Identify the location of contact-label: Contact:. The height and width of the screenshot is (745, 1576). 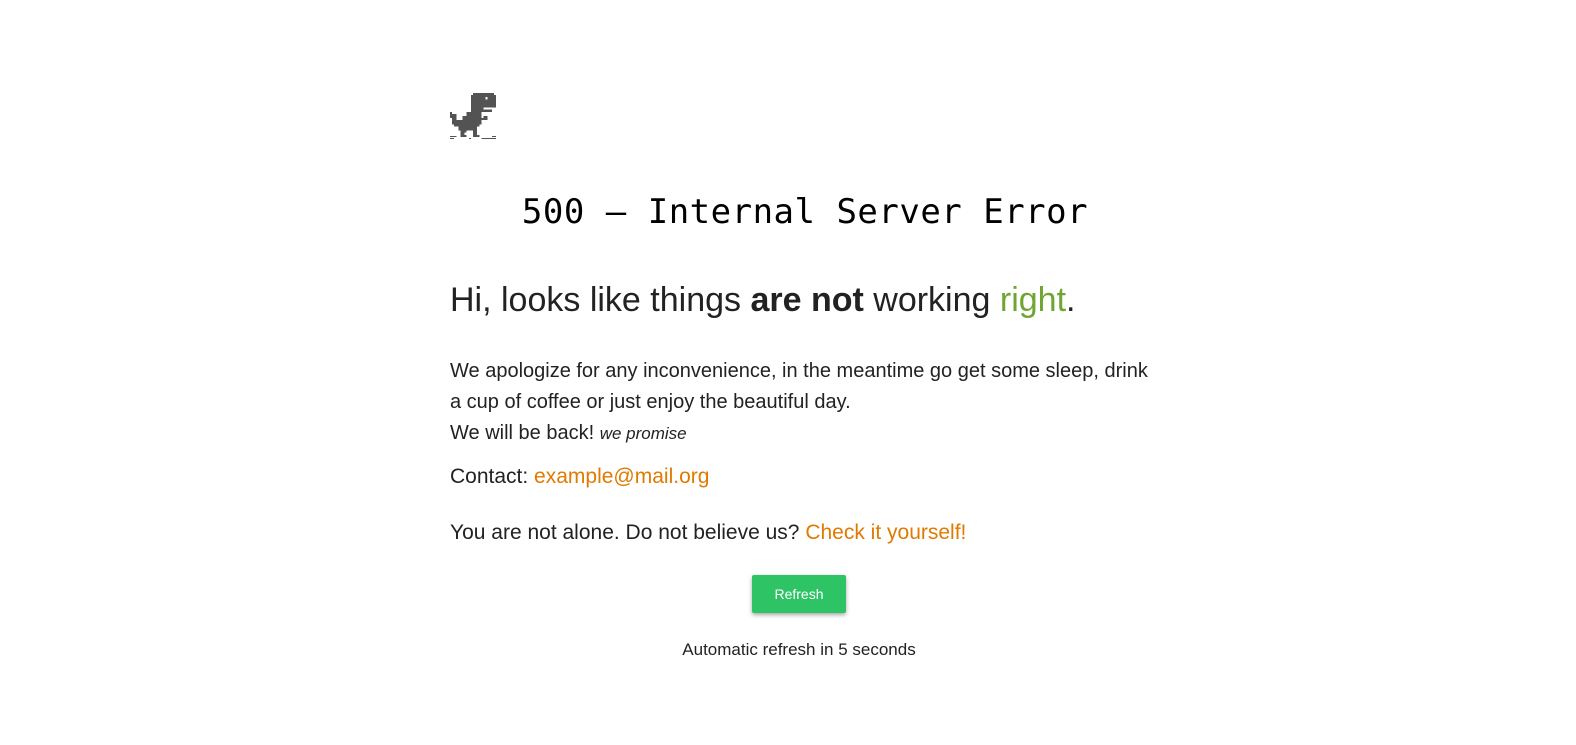
(492, 476).